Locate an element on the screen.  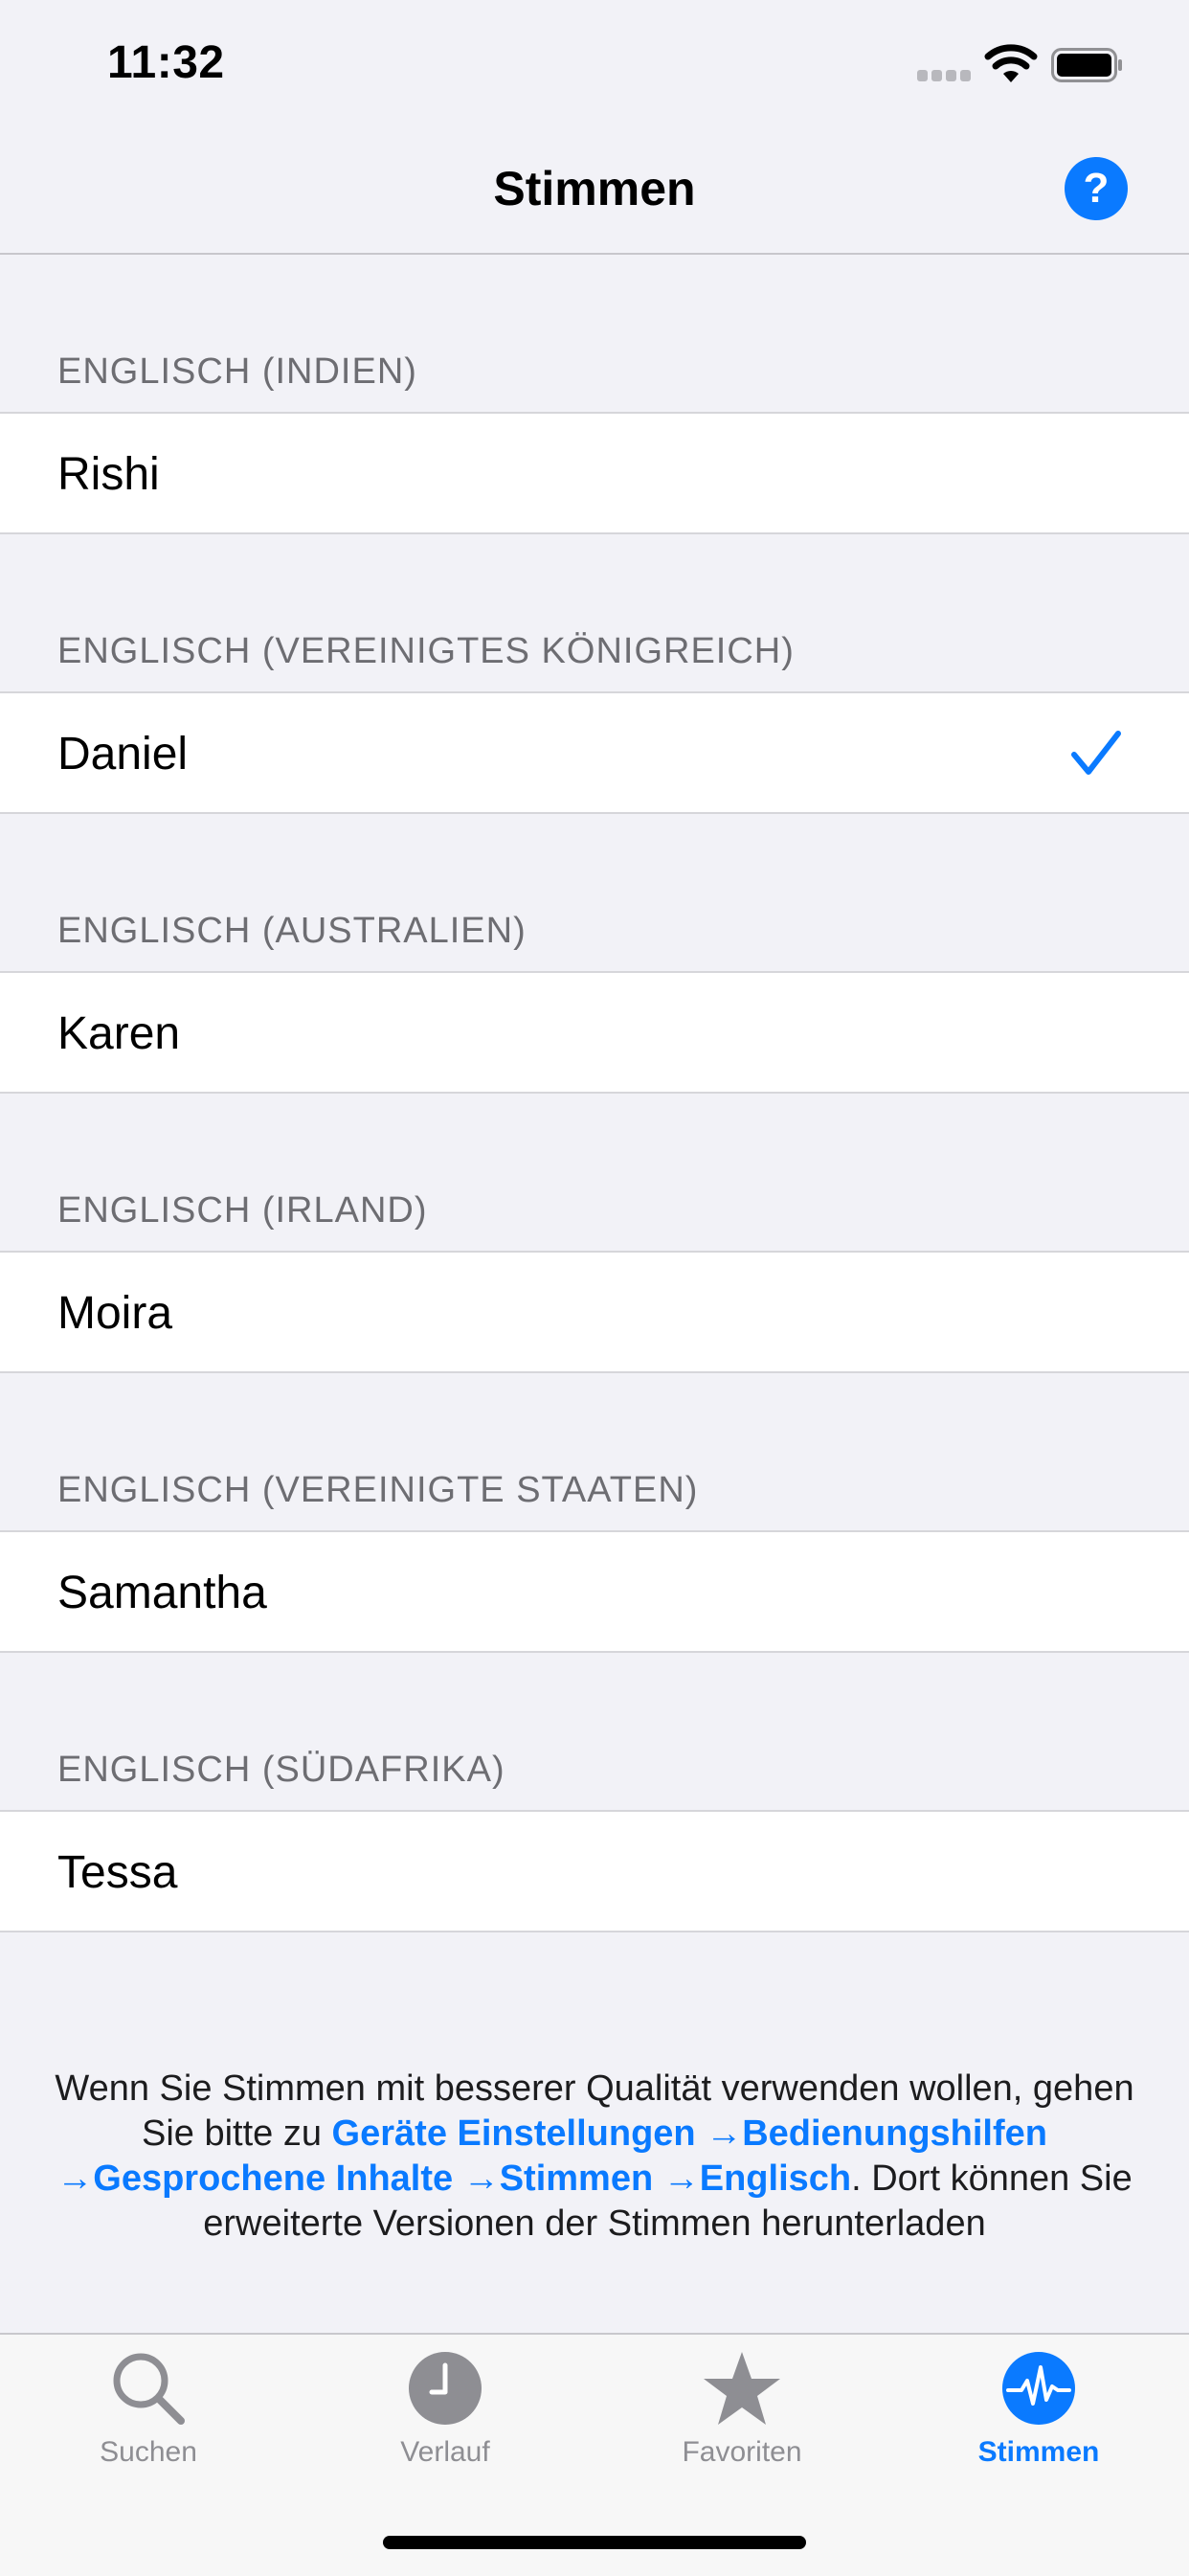
help-button: ? is located at coordinates (1096, 188).